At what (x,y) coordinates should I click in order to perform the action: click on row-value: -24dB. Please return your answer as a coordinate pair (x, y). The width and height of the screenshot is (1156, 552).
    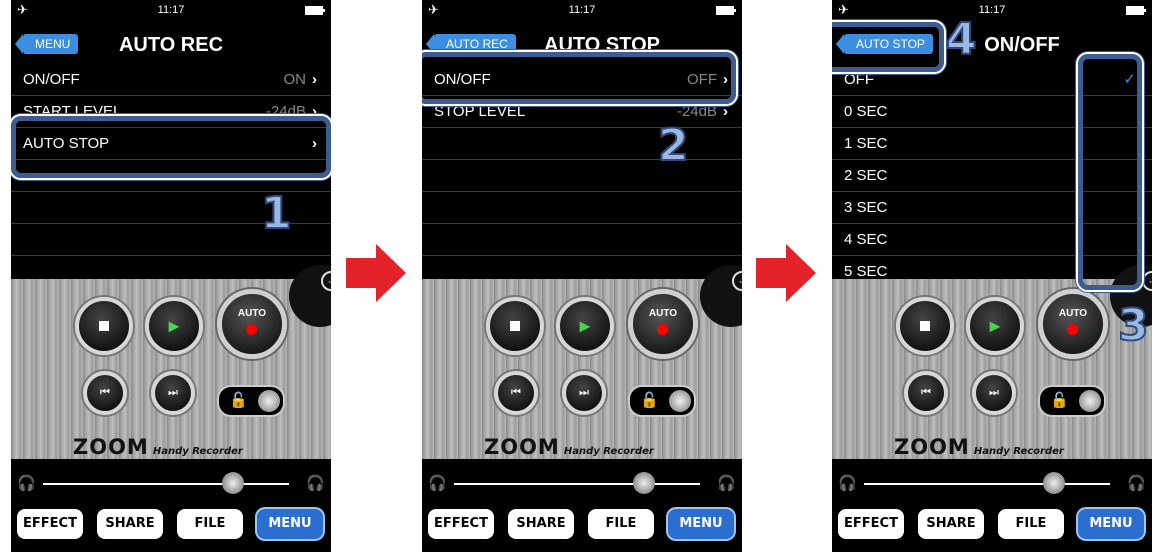
    Looking at the image, I should click on (696, 111).